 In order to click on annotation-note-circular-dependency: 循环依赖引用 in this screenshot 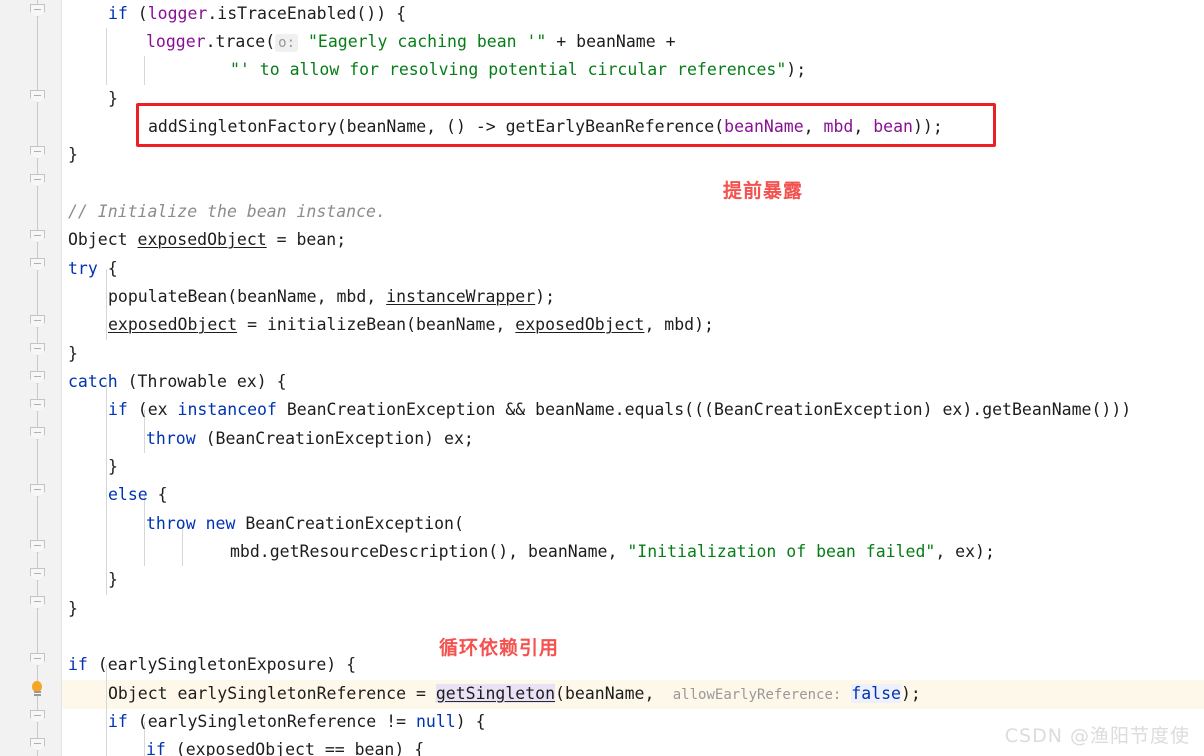, I will do `click(499, 648)`.